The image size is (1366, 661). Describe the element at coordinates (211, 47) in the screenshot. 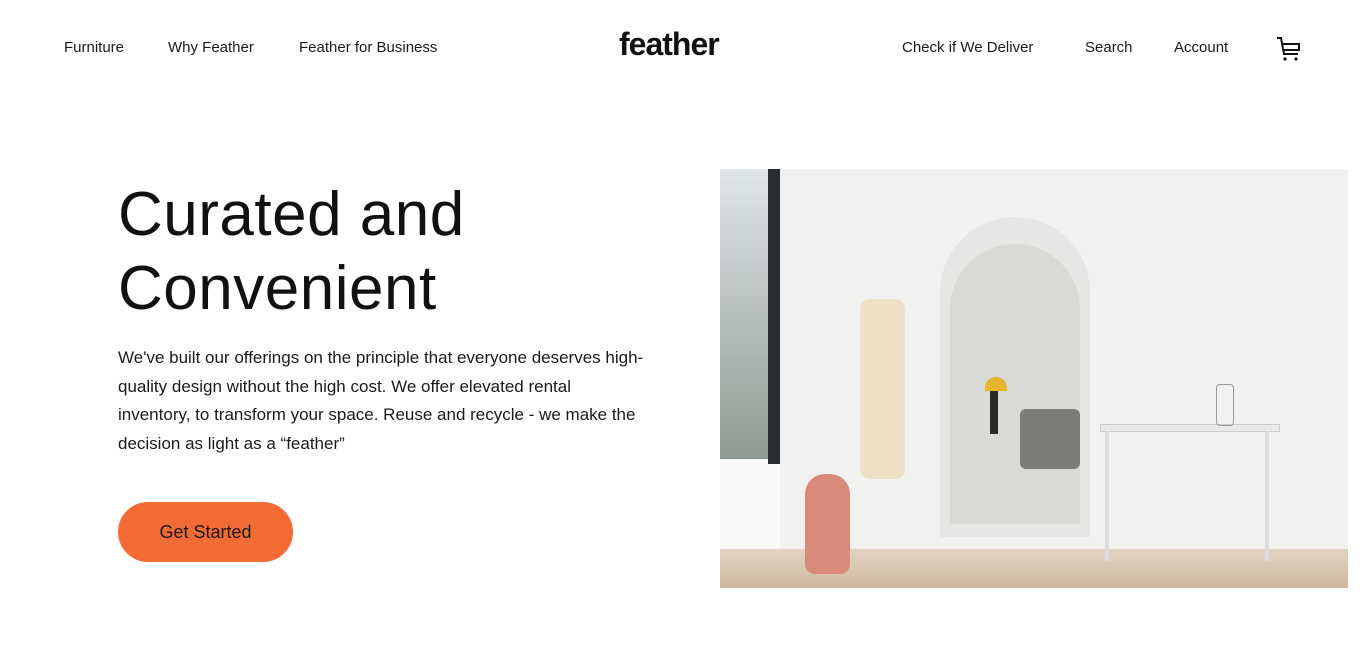

I see `nav-why-feather: Why Feather` at that location.